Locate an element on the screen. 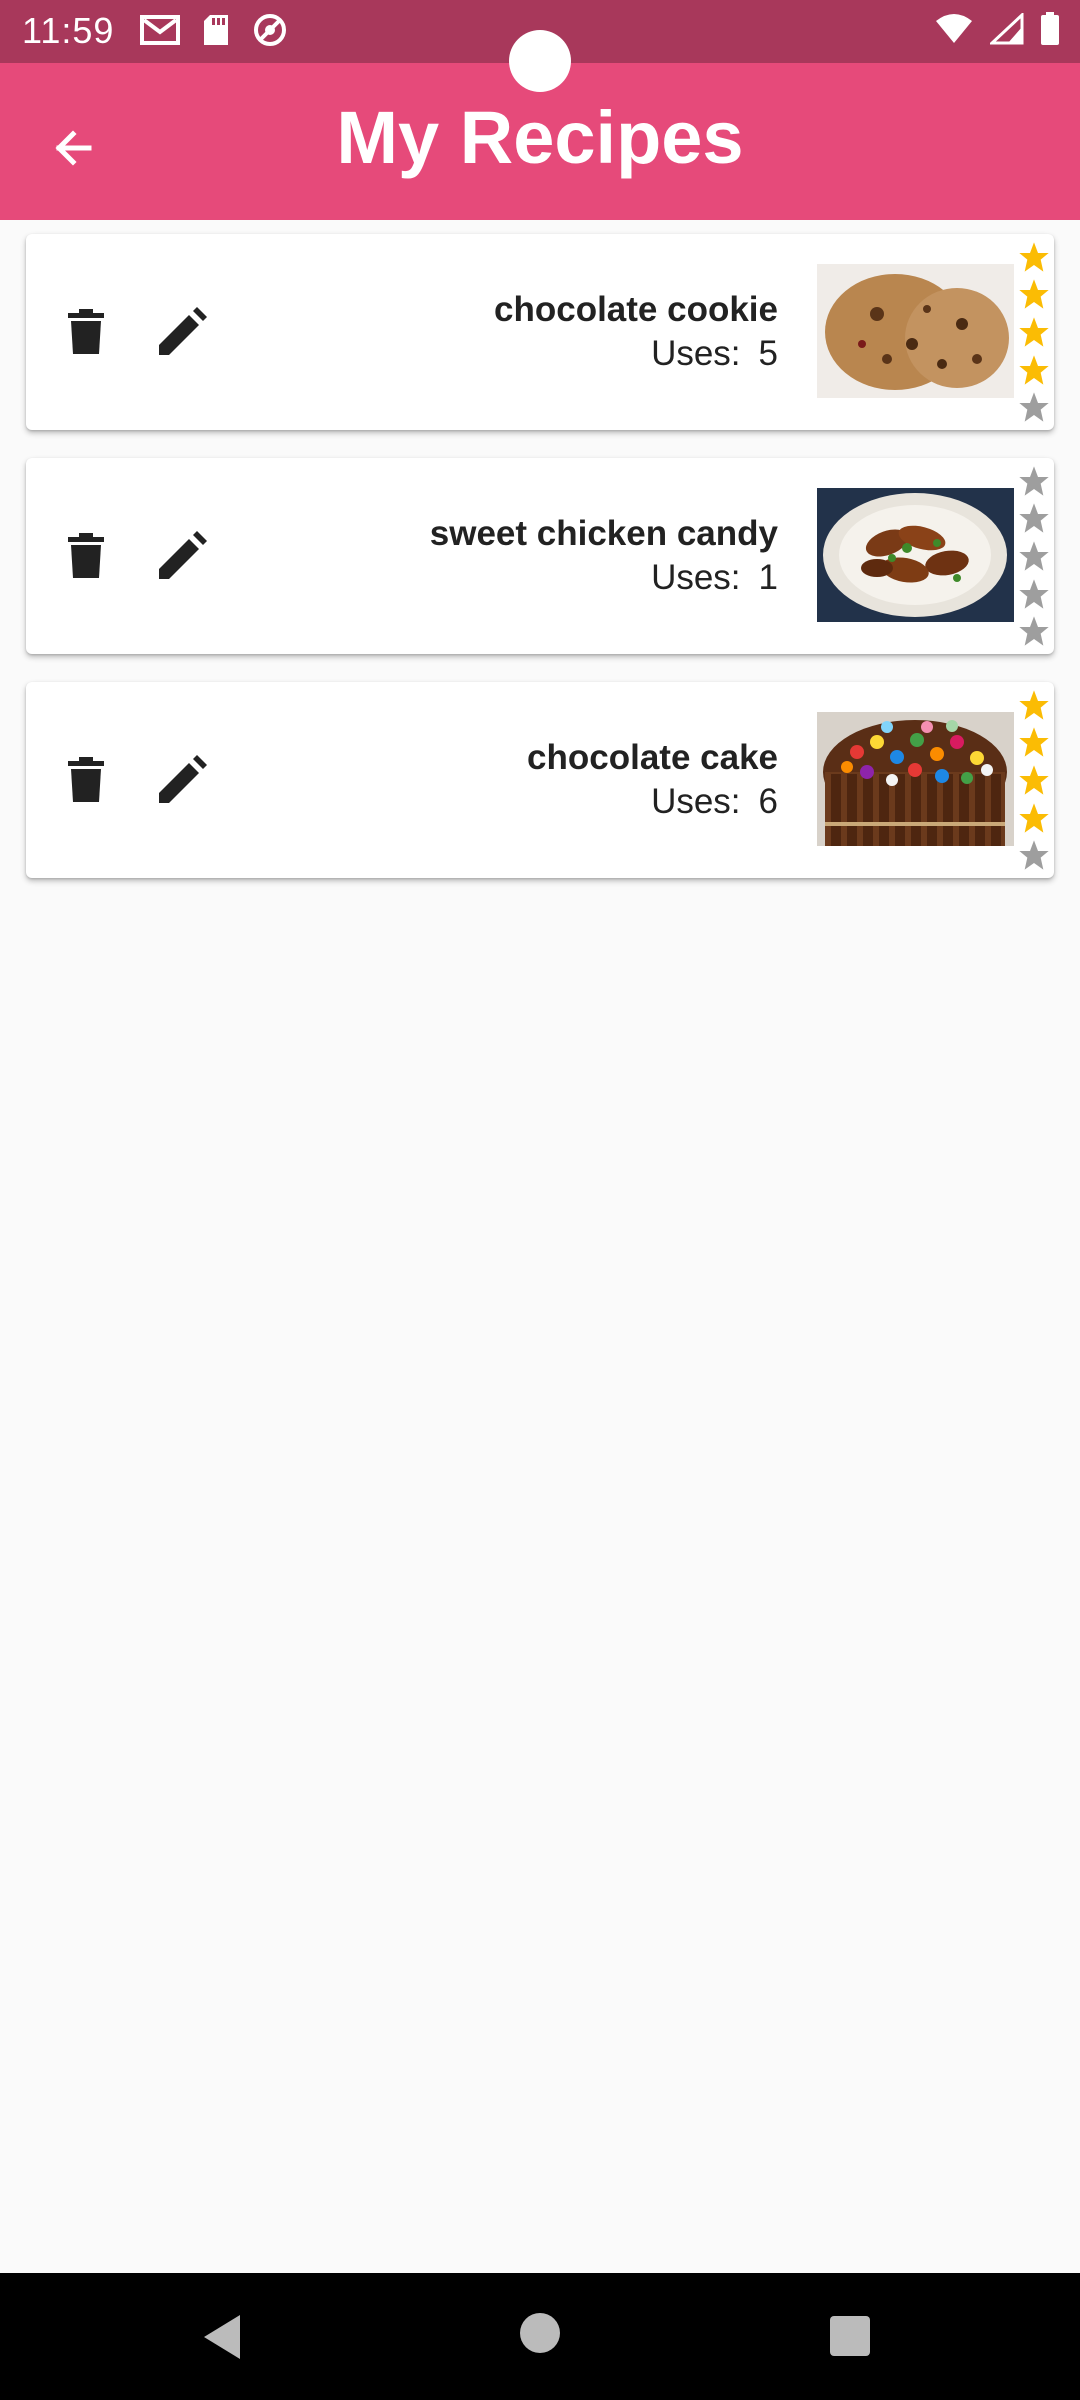 The image size is (1080, 2400). system-nav-bar is located at coordinates (540, 2336).